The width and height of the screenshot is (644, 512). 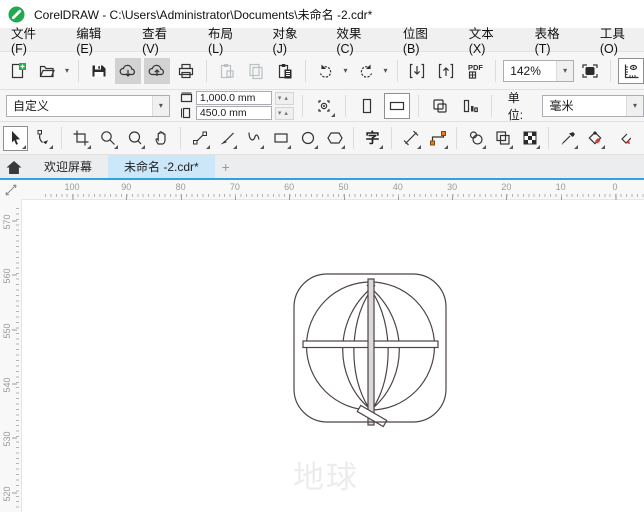 What do you see at coordinates (440, 106) in the screenshot?
I see `all-pages-button` at bounding box center [440, 106].